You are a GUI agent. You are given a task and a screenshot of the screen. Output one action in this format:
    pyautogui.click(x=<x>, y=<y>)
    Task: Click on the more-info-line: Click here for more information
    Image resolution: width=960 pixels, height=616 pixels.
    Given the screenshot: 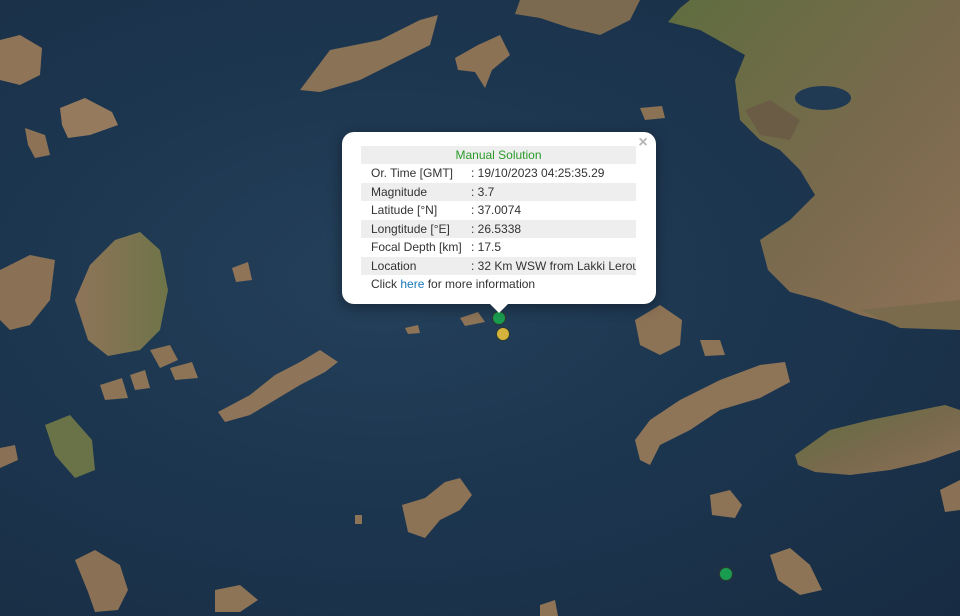 What is the action you would take?
    pyautogui.click(x=453, y=284)
    